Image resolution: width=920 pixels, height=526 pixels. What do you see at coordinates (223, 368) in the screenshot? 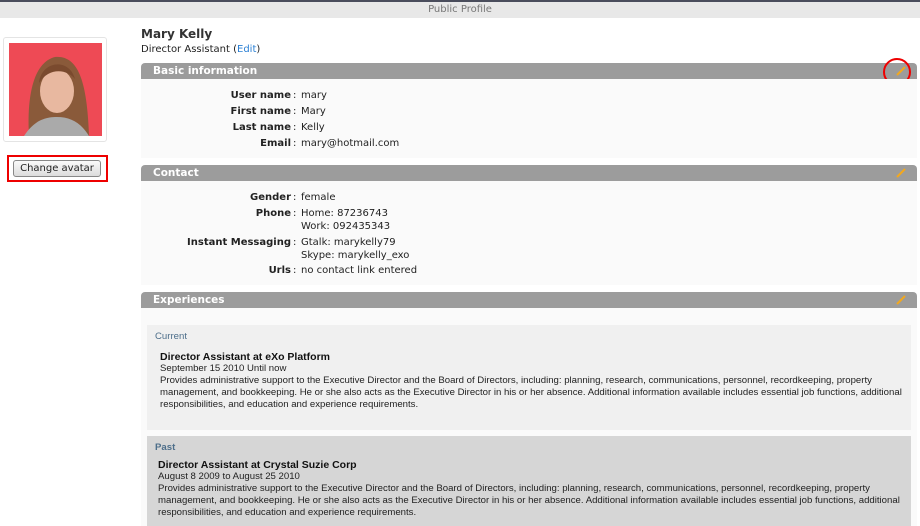
I see `experience-dates: September 15 2010 Until now` at bounding box center [223, 368].